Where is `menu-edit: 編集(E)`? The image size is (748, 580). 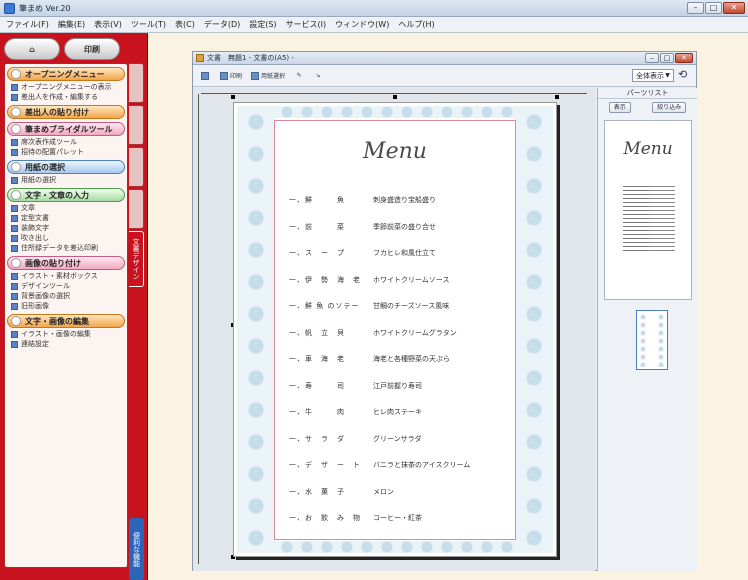 menu-edit: 編集(E) is located at coordinates (71, 24).